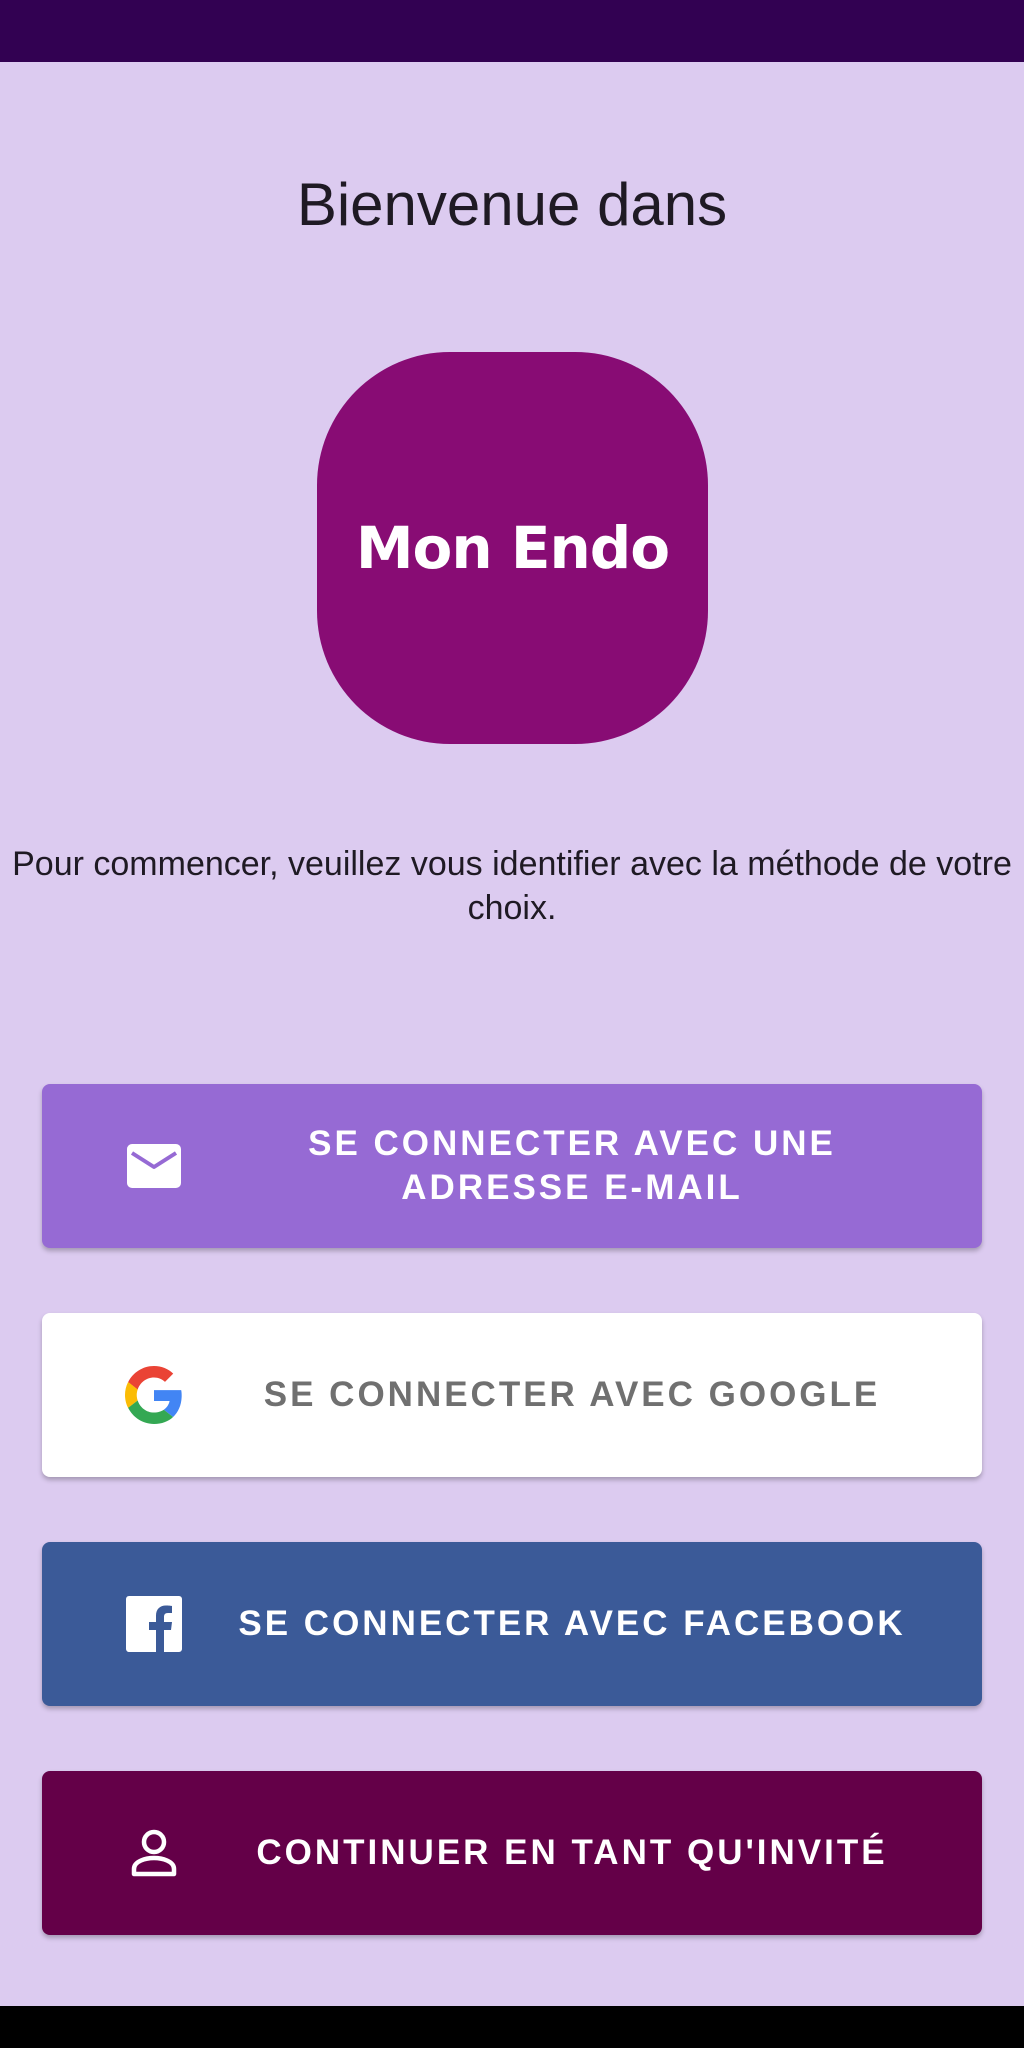 This screenshot has height=2048, width=1024. I want to click on guest-continue-label: CONTINUER EN TANT QU'INVITÉ, so click(572, 1852).